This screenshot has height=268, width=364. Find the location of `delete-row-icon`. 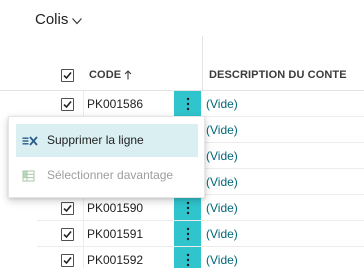

delete-row-icon is located at coordinates (30, 141).